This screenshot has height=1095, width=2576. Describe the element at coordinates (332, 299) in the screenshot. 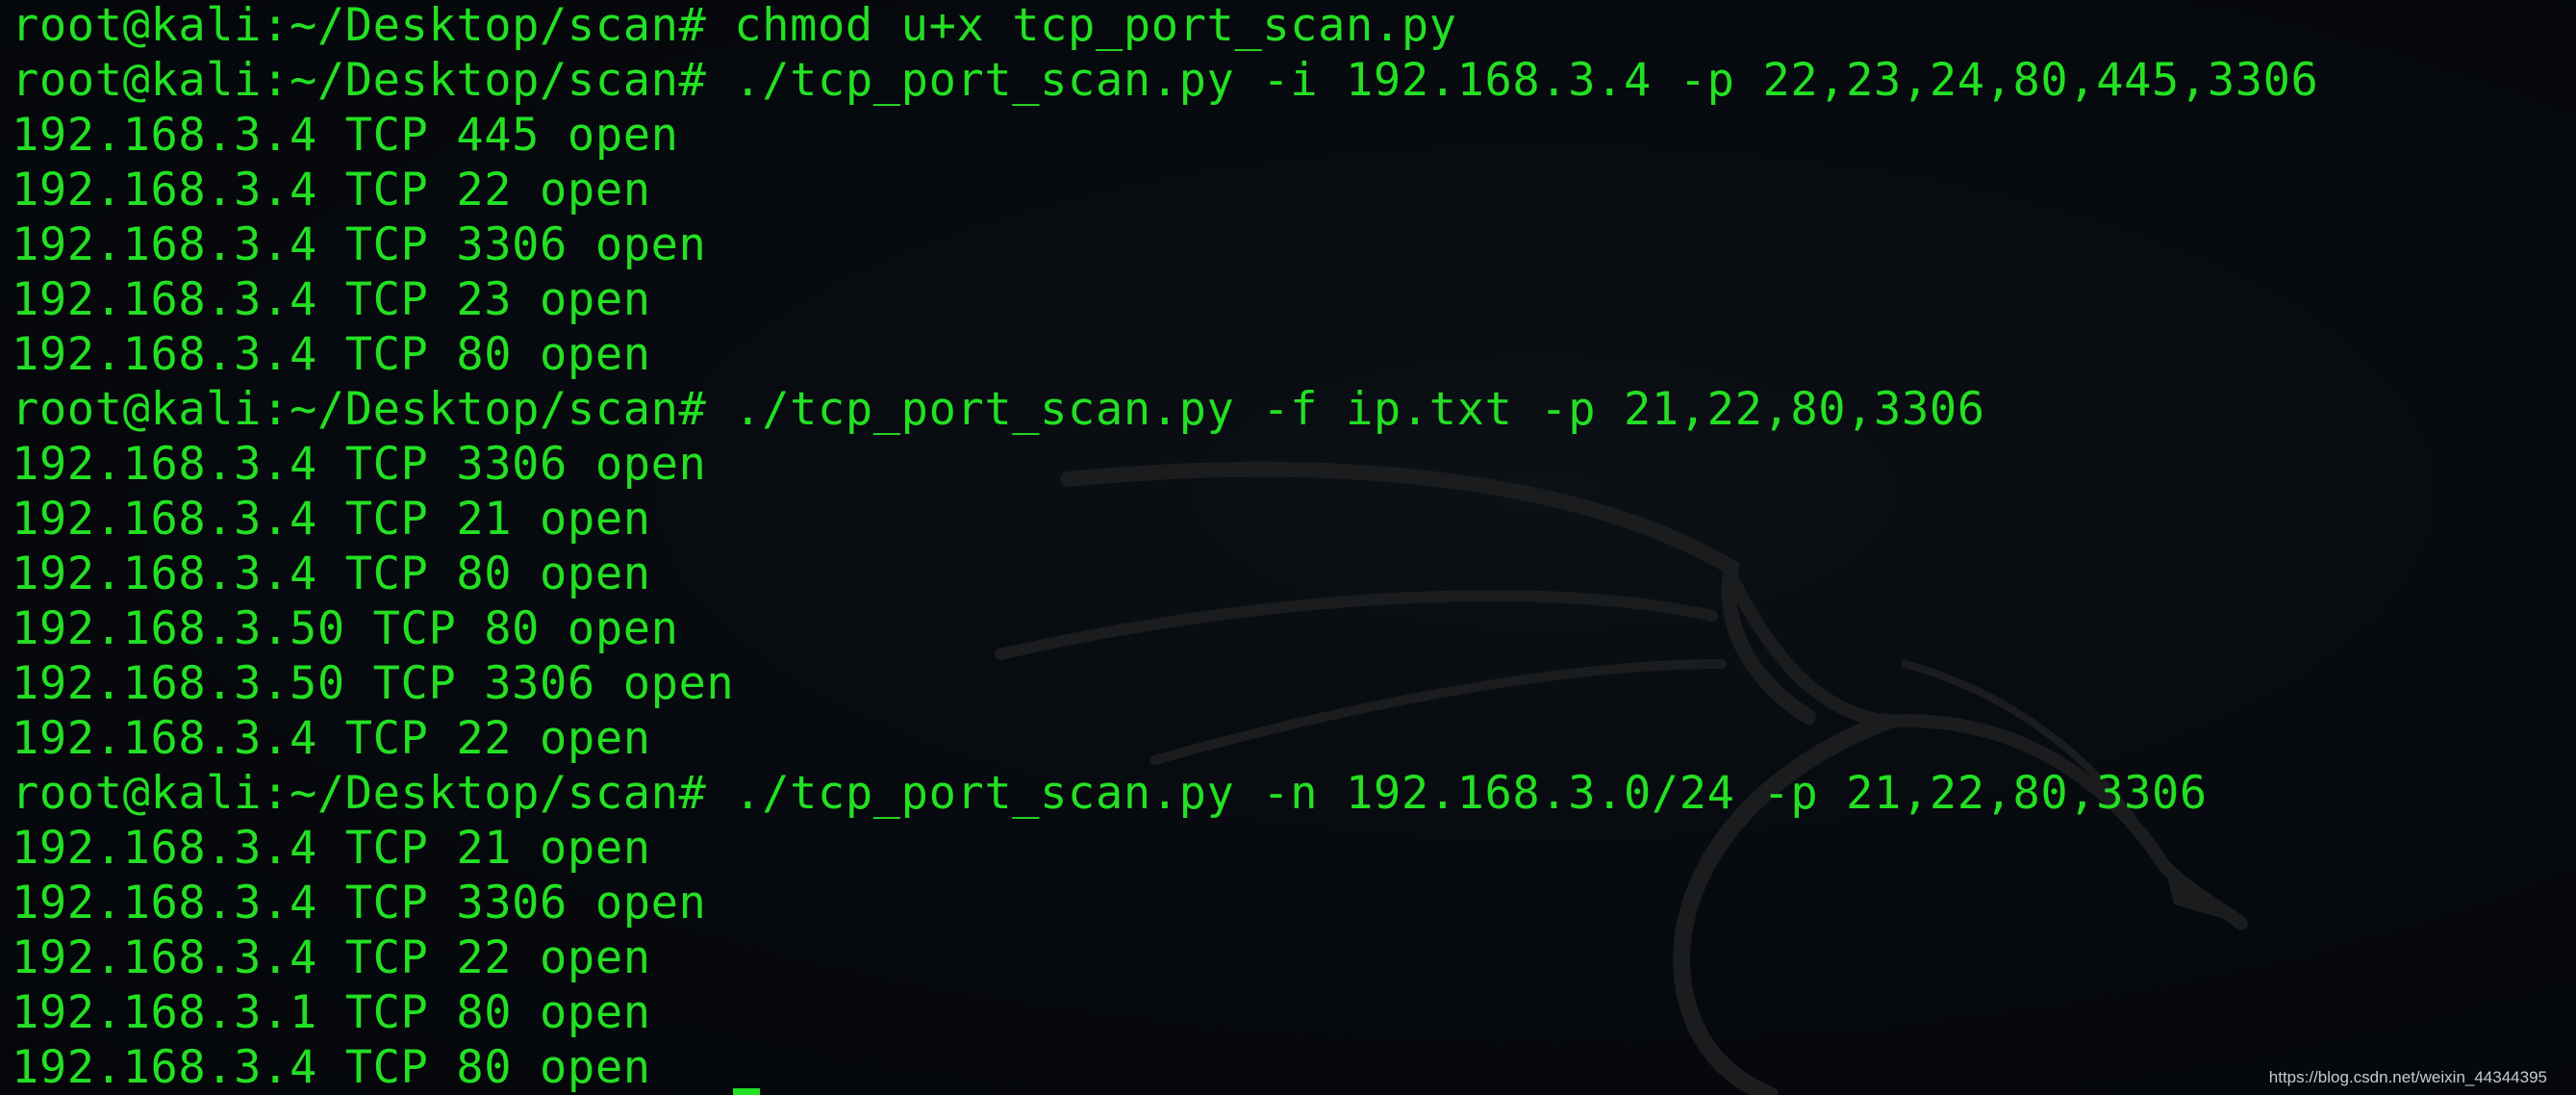

I see `output-line: 192.168.3.4 TCP 23 open` at that location.